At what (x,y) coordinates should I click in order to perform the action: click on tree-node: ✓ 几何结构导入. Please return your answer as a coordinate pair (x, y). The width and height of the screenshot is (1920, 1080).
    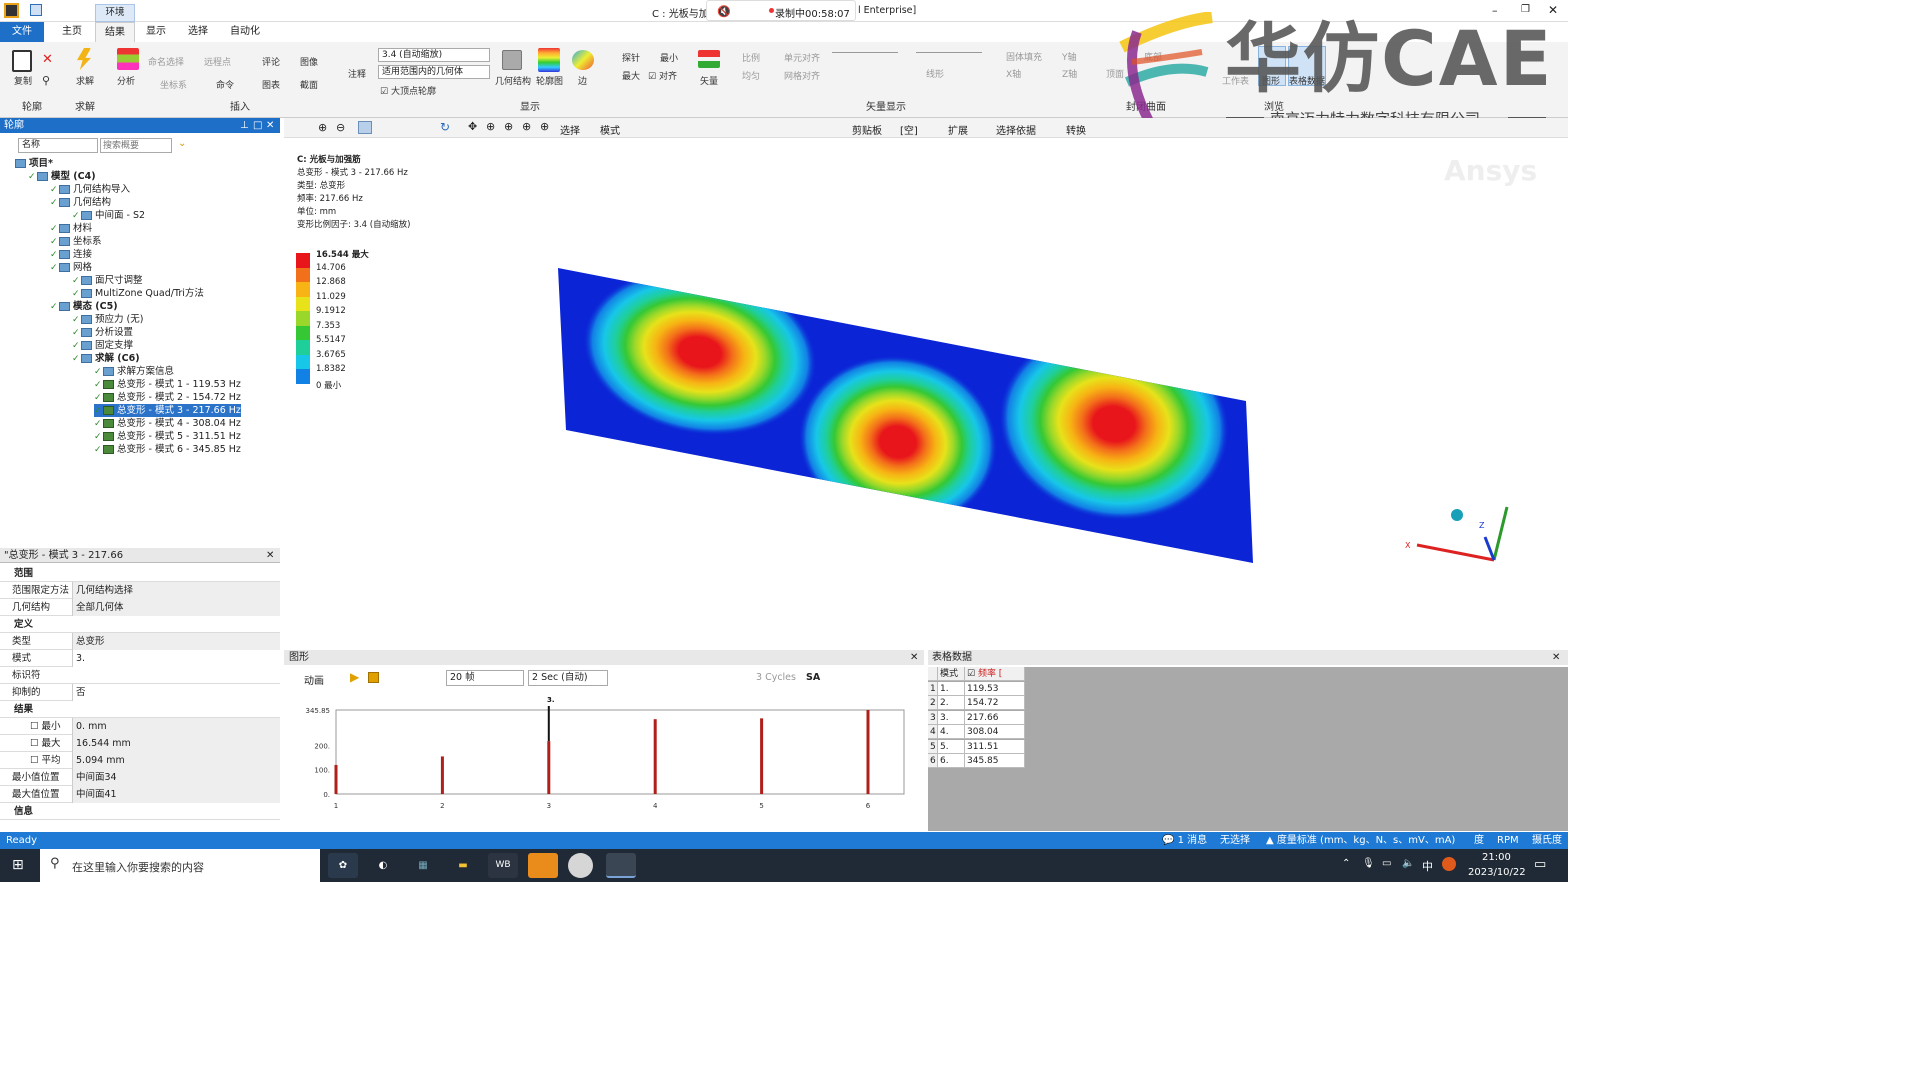
    Looking at the image, I should click on (90, 189).